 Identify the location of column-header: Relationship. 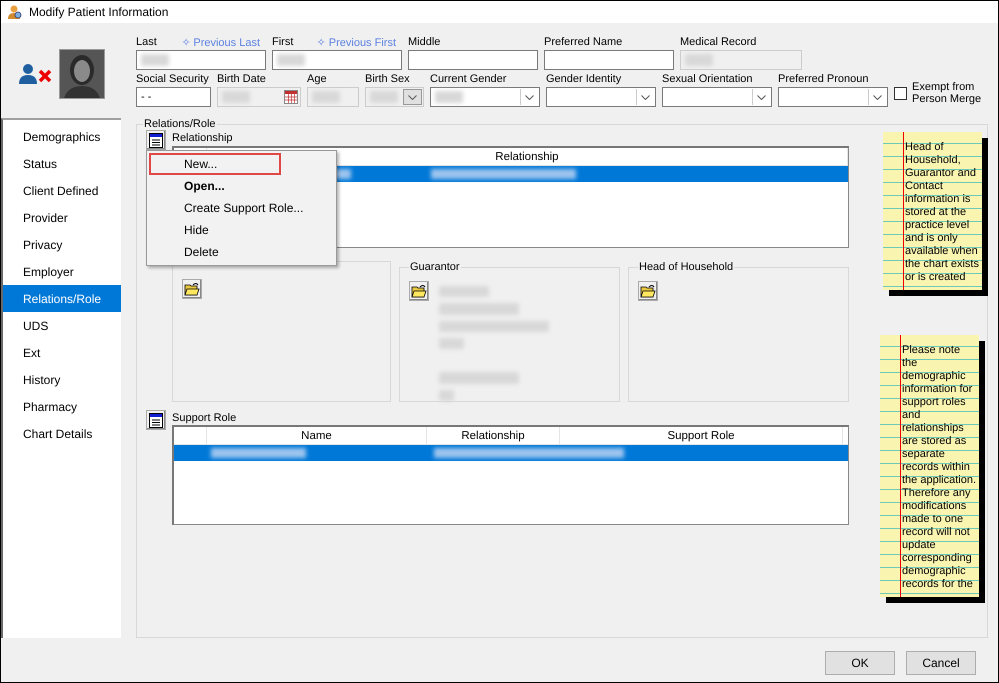
(493, 435).